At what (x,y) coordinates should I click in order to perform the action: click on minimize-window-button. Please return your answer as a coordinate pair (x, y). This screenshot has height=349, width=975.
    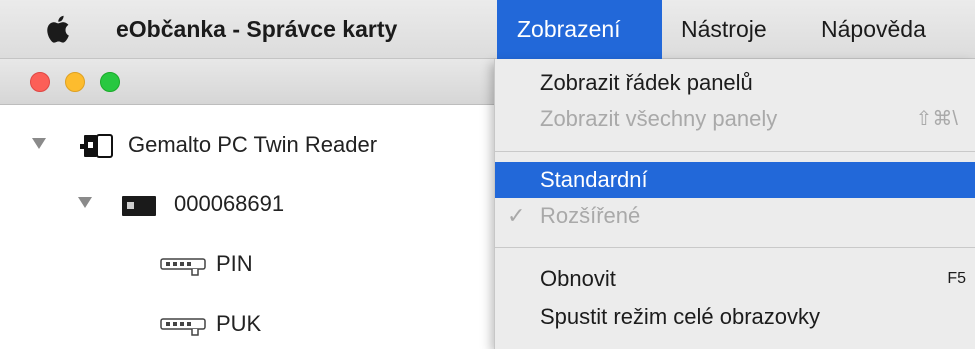
    Looking at the image, I should click on (75, 82).